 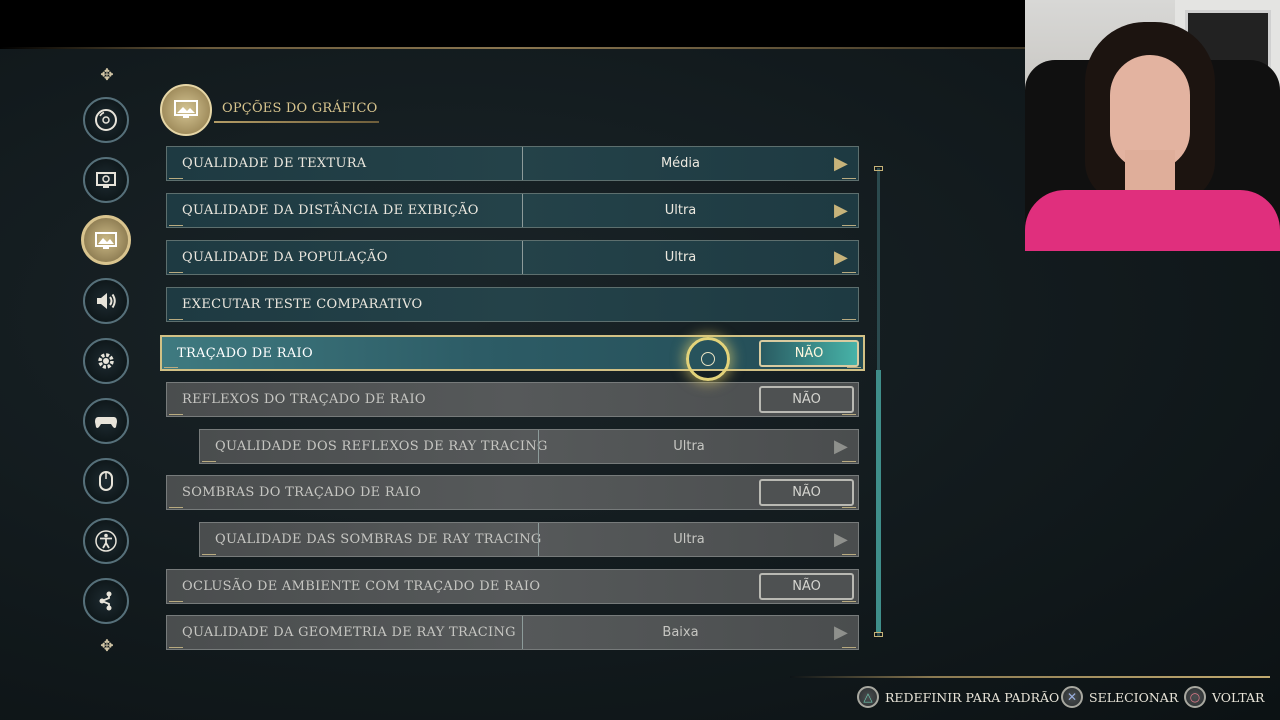 I want to click on image-icon, so click(x=186, y=110).